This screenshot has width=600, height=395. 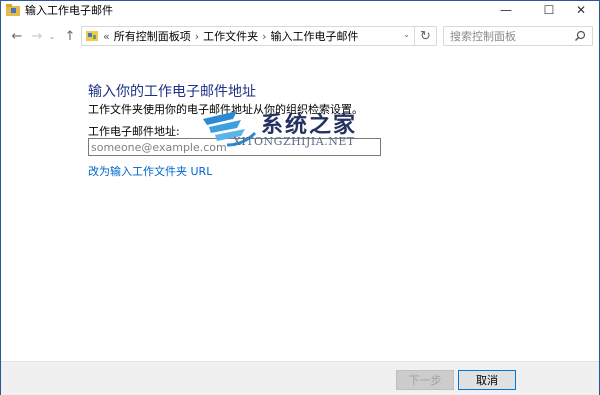 I want to click on search-icon, so click(x=580, y=37).